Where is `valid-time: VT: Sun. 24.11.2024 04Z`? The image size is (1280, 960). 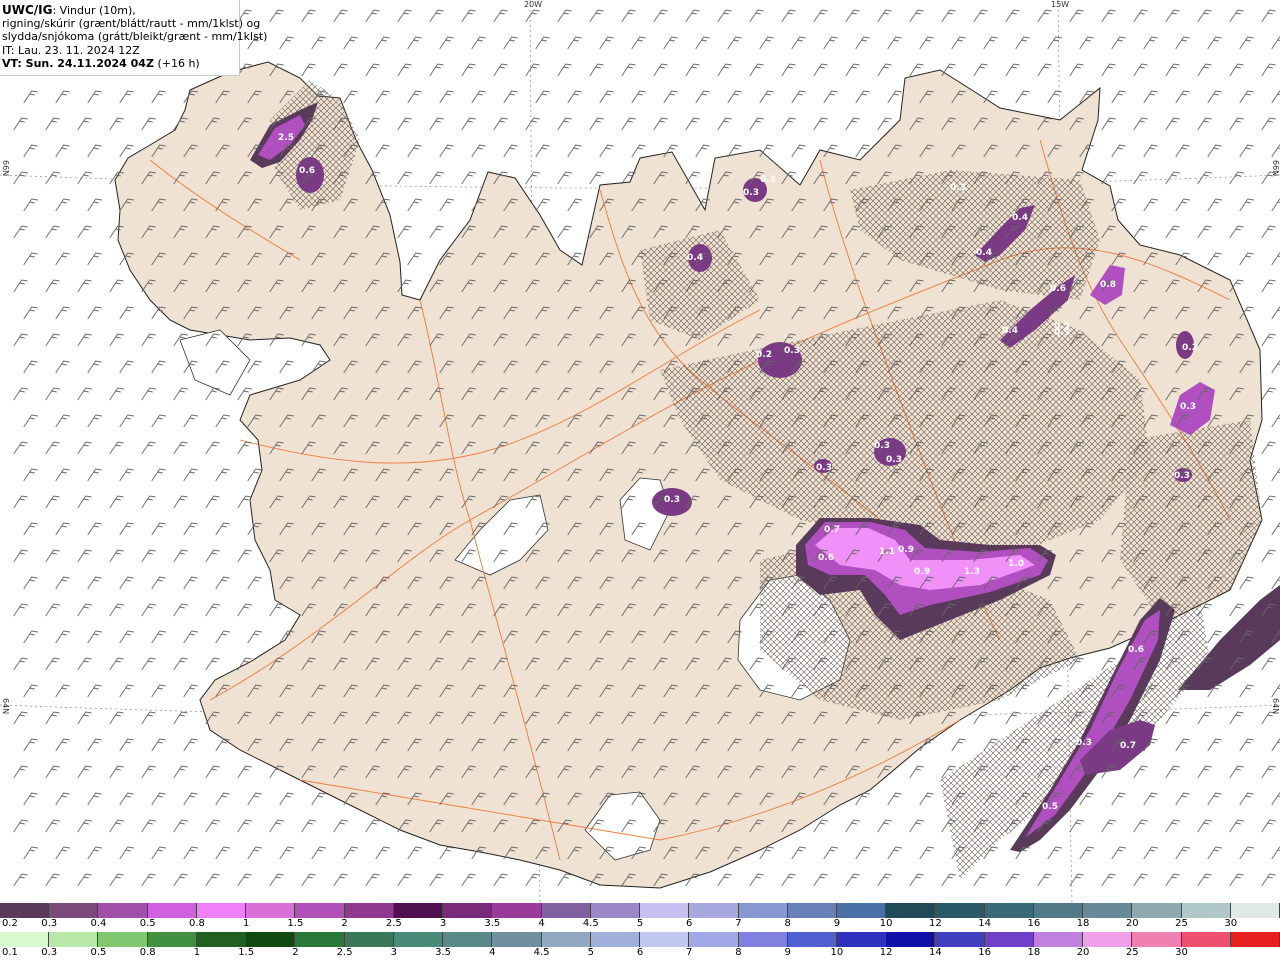 valid-time: VT: Sun. 24.11.2024 04Z is located at coordinates (78, 63).